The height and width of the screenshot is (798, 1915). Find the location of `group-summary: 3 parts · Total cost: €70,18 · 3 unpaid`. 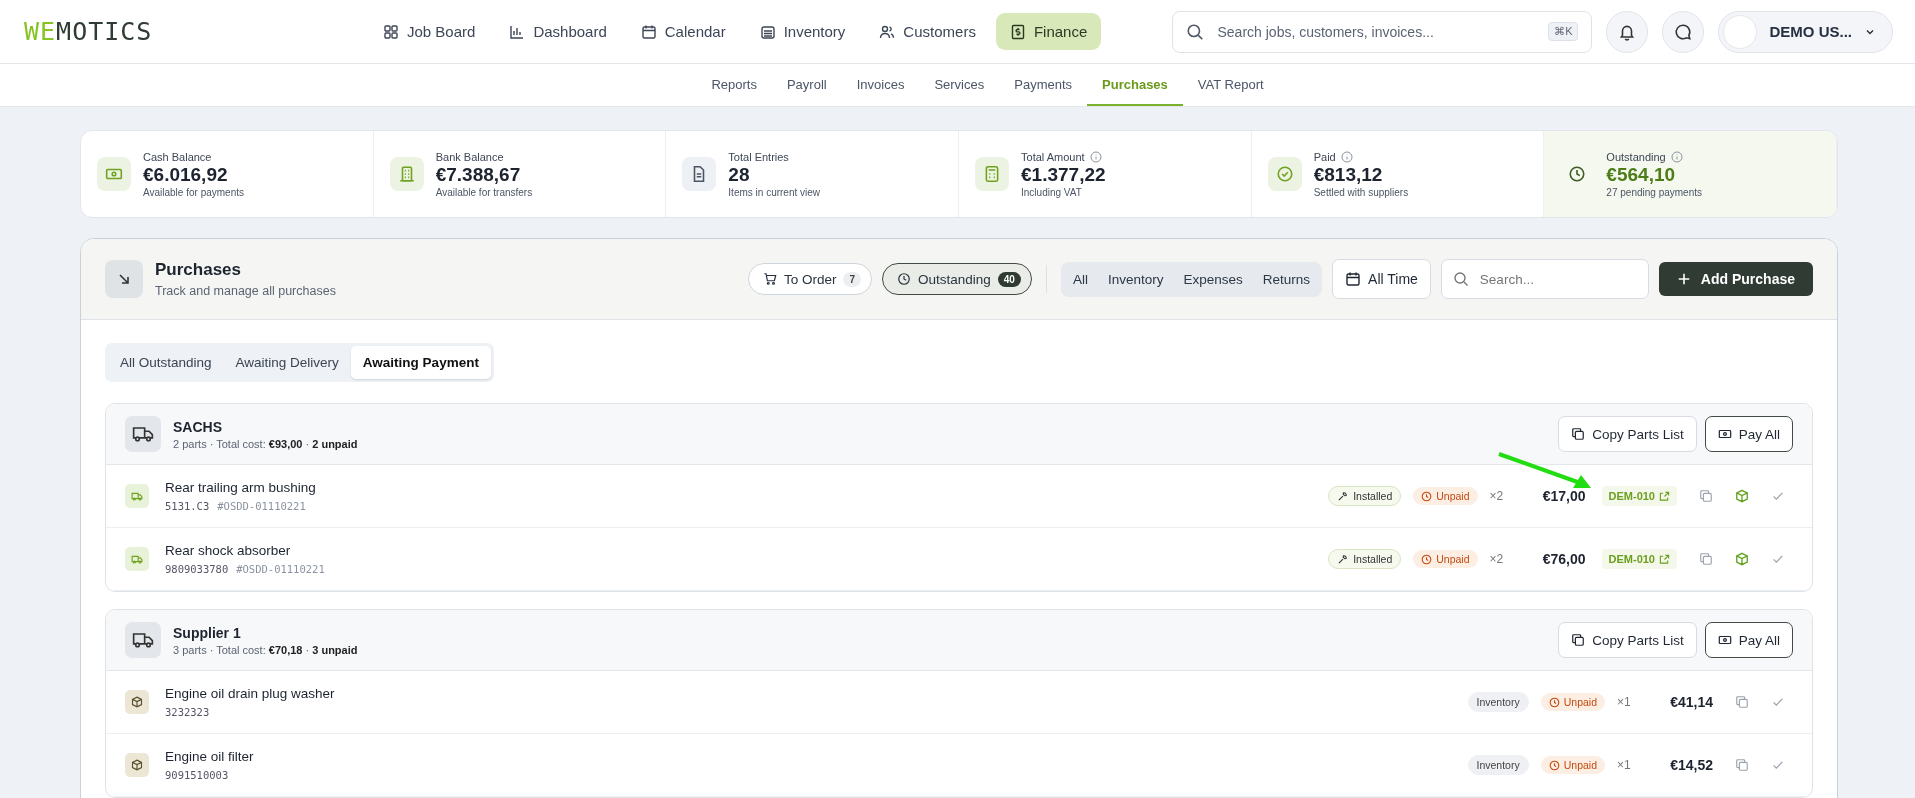

group-summary: 3 parts · Total cost: €70,18 · 3 unpaid is located at coordinates (266, 649).